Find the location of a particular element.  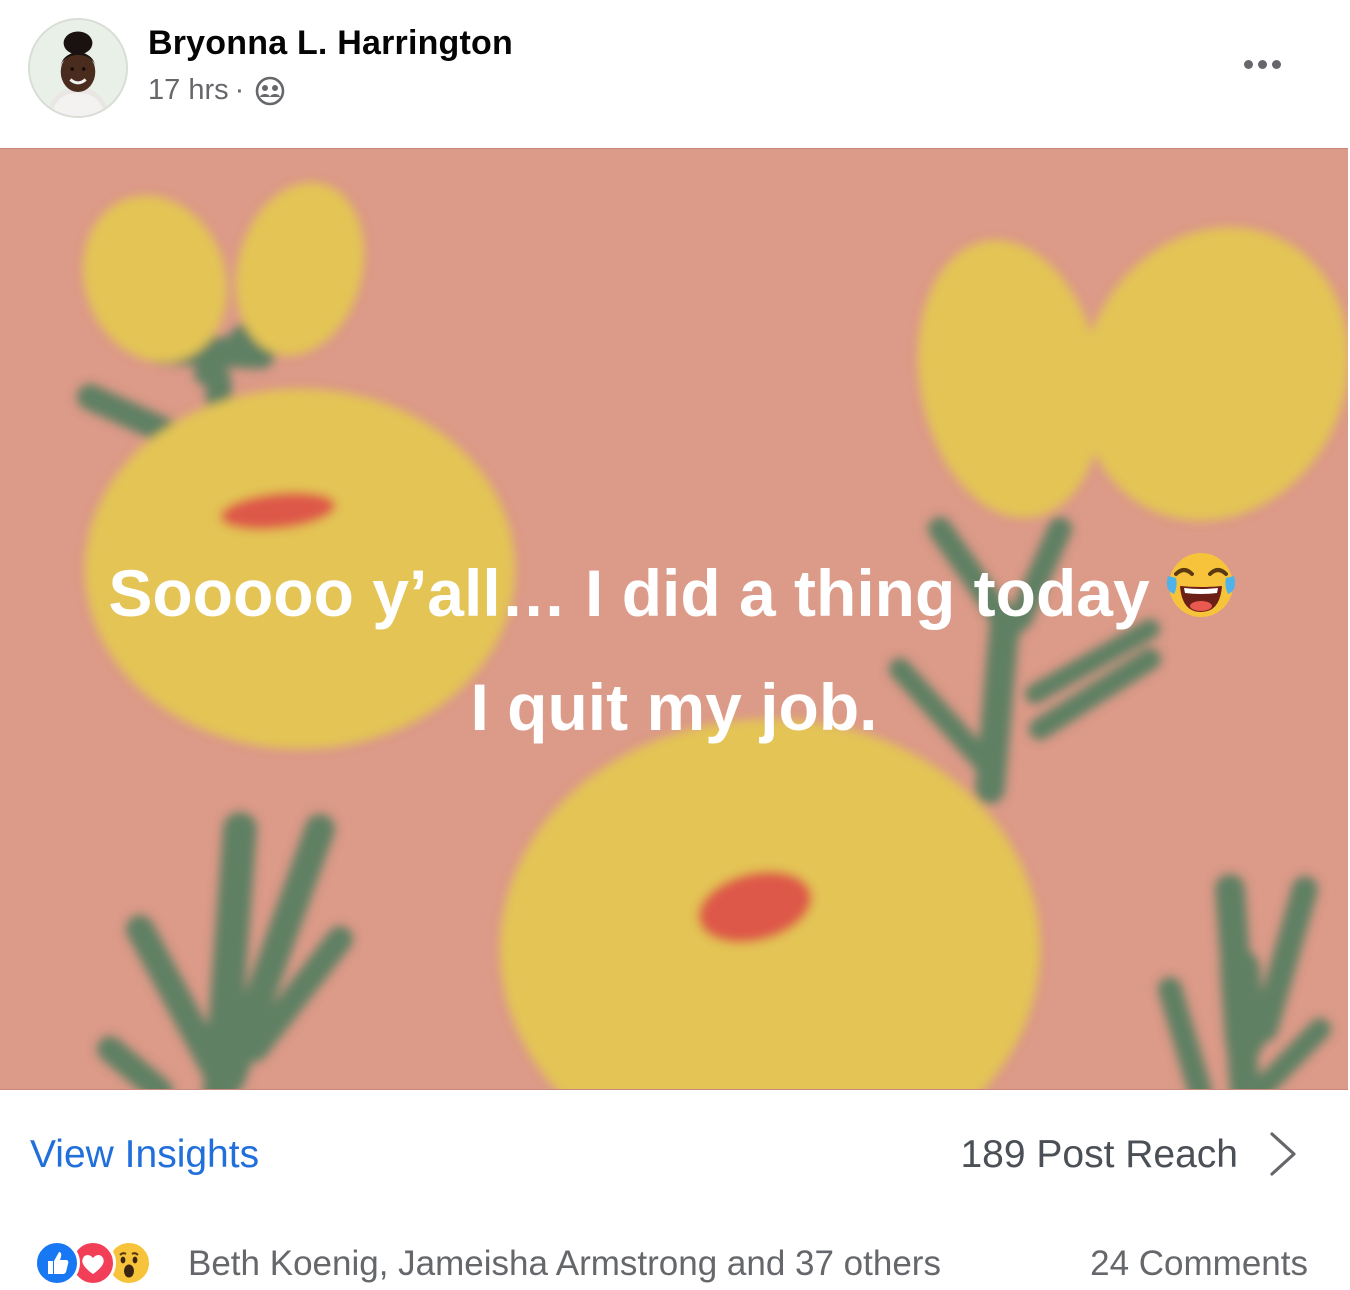

chevron-right-icon is located at coordinates (1283, 1154).